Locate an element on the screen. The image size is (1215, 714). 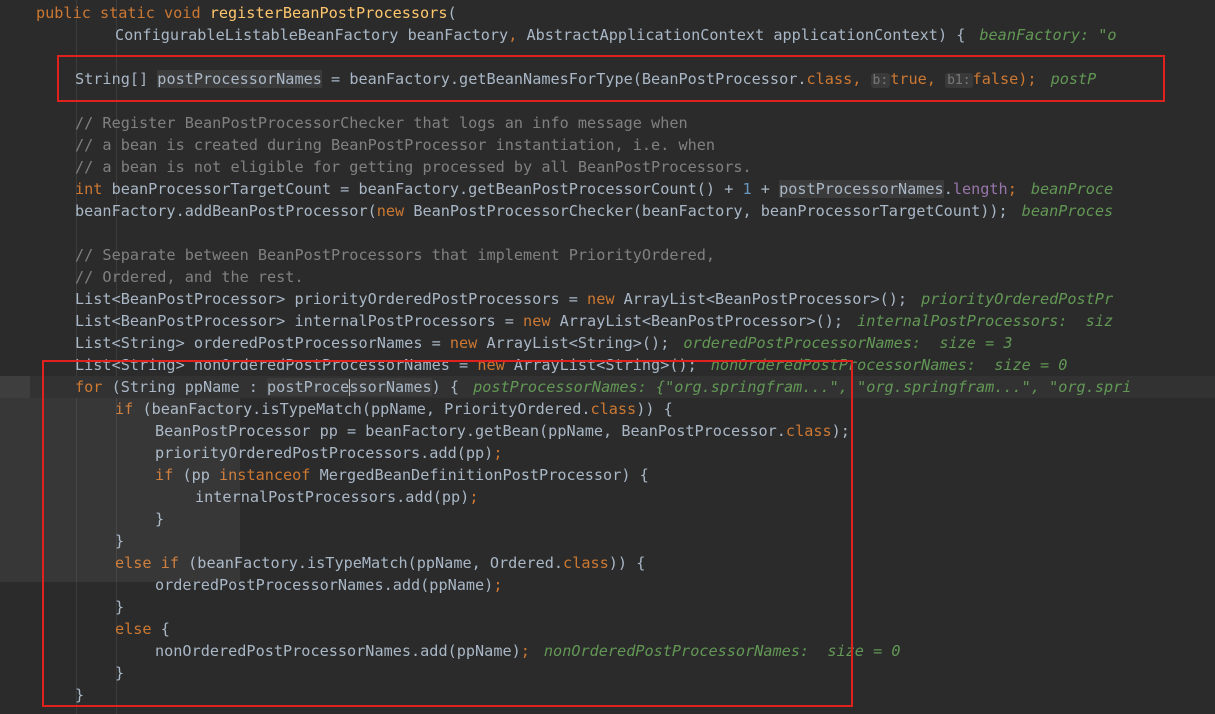
parameter-hint: b: is located at coordinates (880, 80).